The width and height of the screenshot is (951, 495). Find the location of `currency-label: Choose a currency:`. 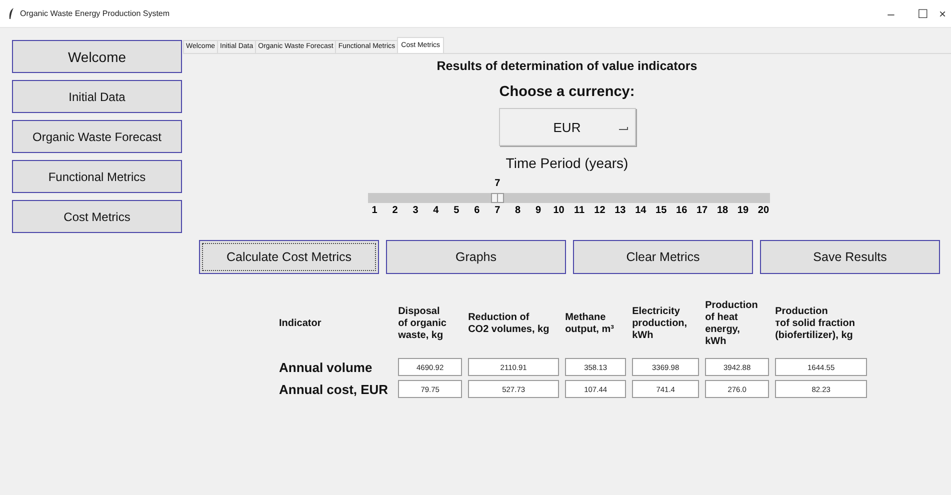

currency-label: Choose a currency: is located at coordinates (567, 92).